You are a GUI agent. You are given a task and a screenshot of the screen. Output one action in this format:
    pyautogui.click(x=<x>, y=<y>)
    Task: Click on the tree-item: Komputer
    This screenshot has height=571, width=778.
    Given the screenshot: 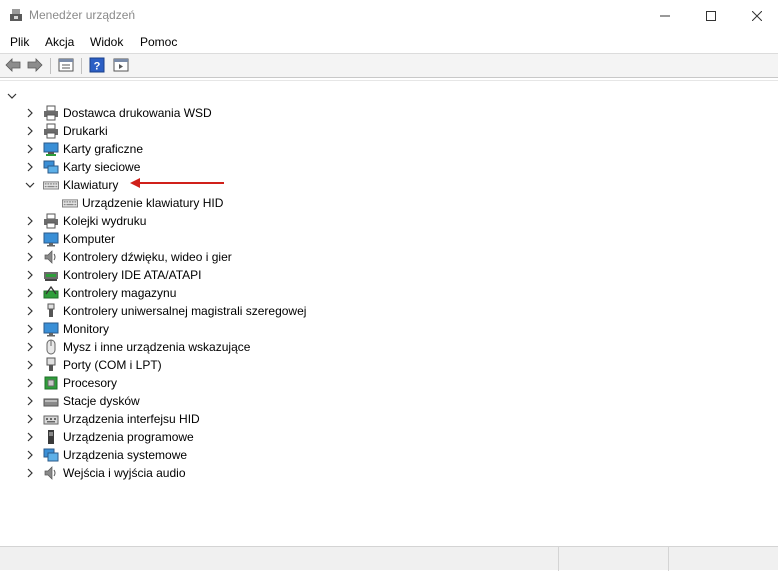 What is the action you would take?
    pyautogui.click(x=69, y=239)
    